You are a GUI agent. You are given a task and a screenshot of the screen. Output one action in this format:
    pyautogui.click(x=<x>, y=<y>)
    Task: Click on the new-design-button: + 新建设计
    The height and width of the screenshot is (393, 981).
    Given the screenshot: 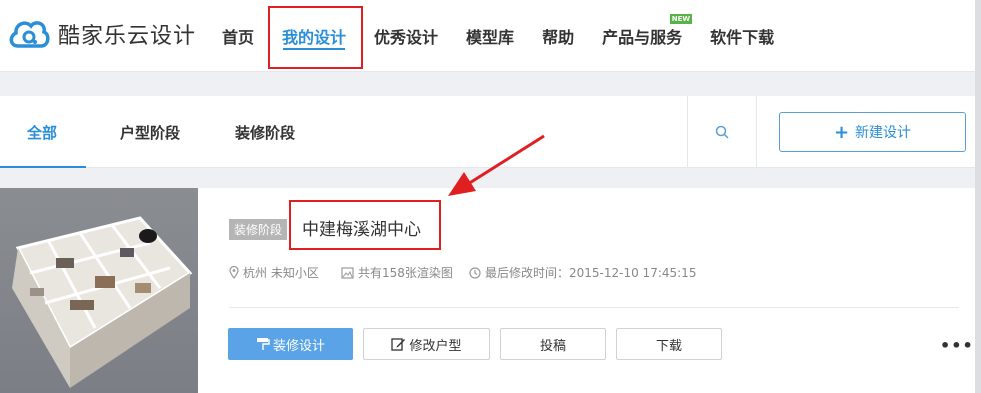 What is the action you would take?
    pyautogui.click(x=872, y=132)
    